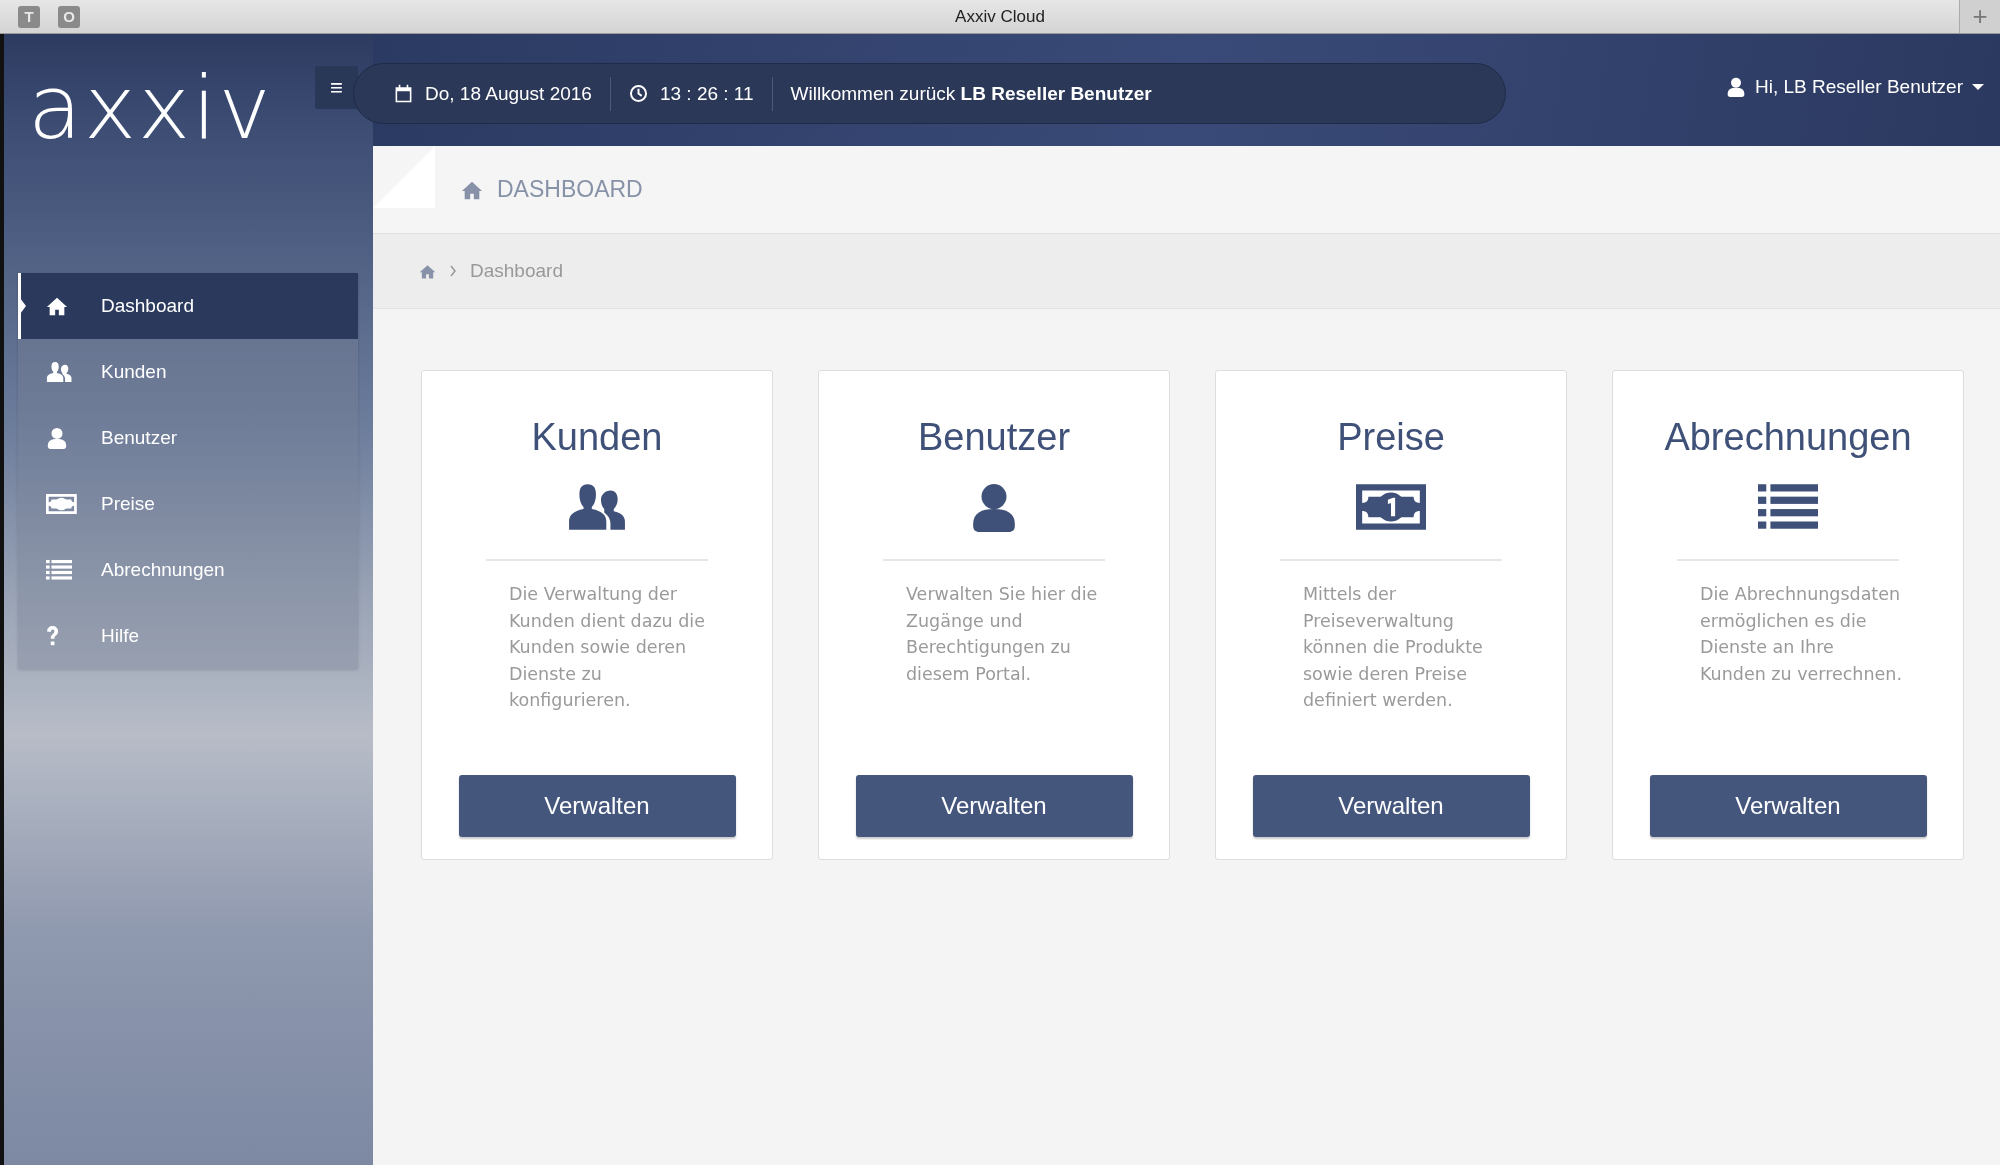  Describe the element at coordinates (1000, 16) in the screenshot. I see `window-title: Axxiv Cloud` at that location.